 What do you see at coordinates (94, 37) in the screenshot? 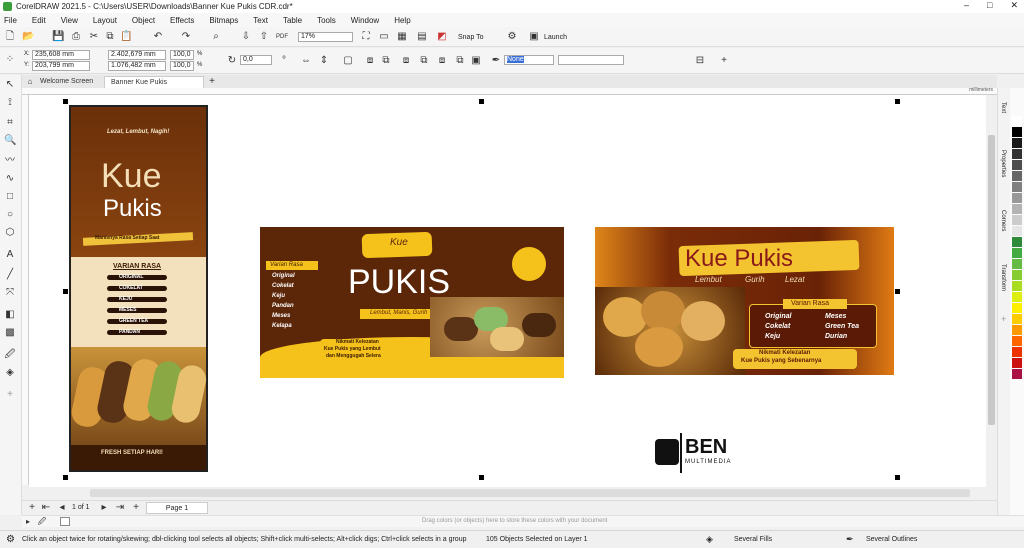
I see `cut-icon: ✂` at bounding box center [94, 37].